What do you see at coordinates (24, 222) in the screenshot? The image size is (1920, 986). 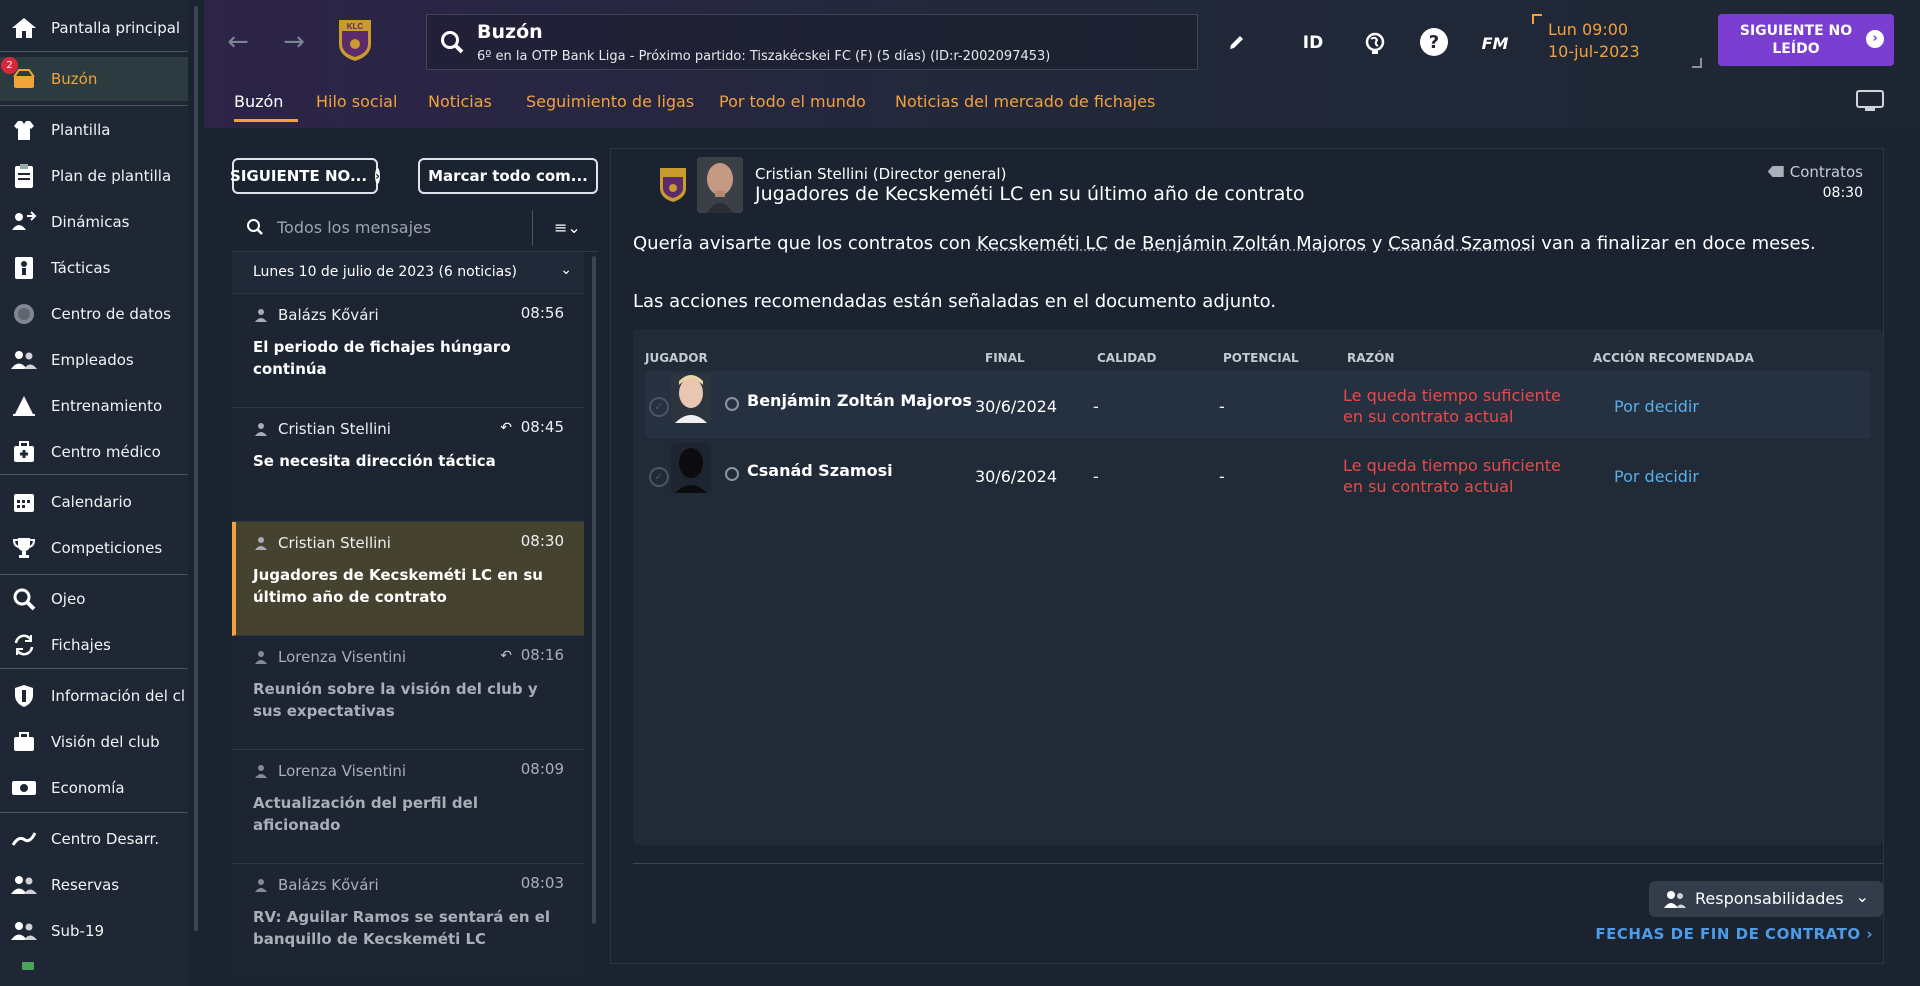 I see `dynamics-icon` at bounding box center [24, 222].